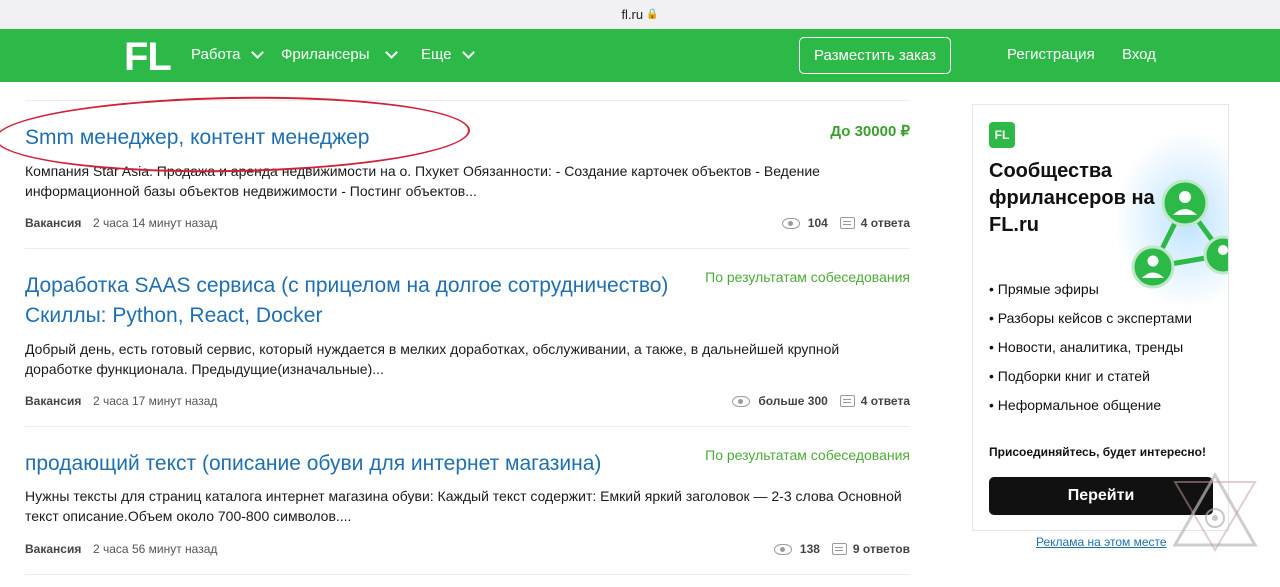 Image resolution: width=1280 pixels, height=587 pixels. I want to click on ad-bullet: Новости, аналитика, тренды, so click(1090, 347).